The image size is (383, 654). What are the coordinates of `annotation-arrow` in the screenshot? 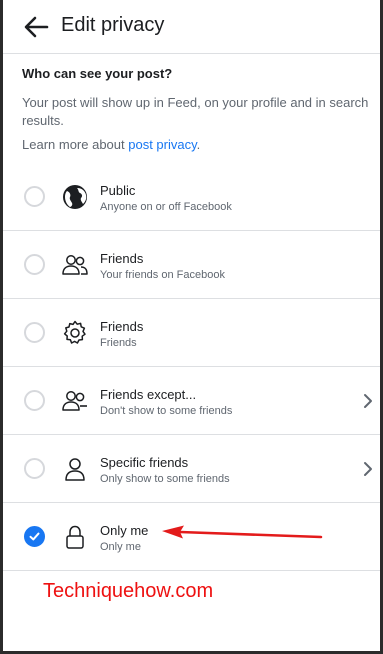 It's located at (242, 532).